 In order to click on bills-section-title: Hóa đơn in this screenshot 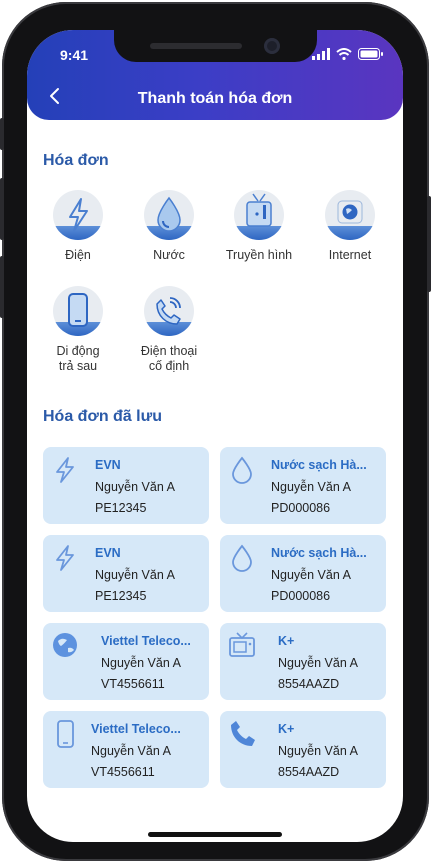, I will do `click(76, 160)`.